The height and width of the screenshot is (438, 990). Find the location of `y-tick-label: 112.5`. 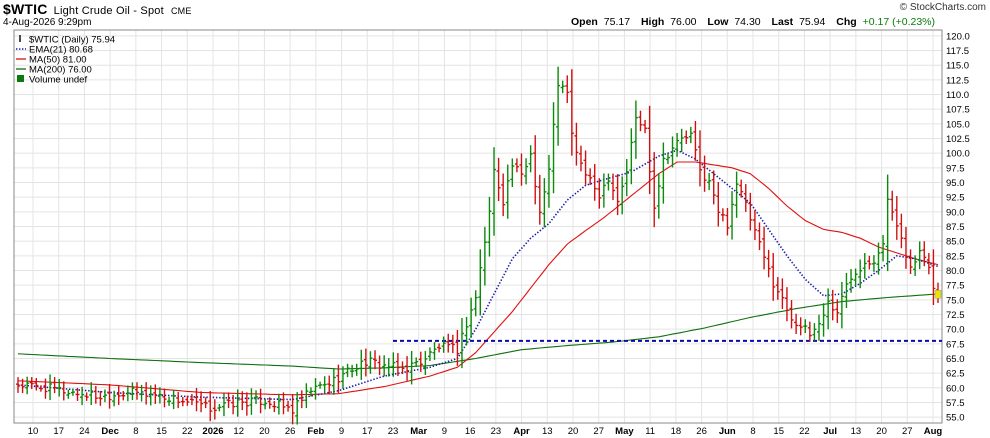

y-tick-label: 112.5 is located at coordinates (957, 80).